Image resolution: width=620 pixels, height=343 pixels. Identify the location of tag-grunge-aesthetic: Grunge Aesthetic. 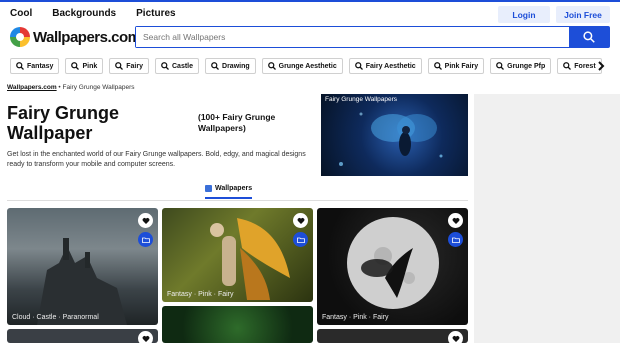
(302, 66).